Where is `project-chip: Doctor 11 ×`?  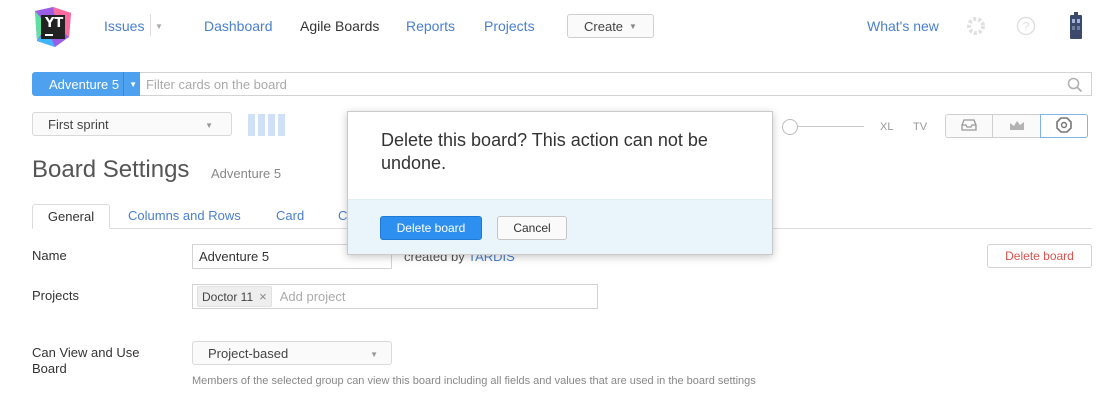 project-chip: Doctor 11 × is located at coordinates (234, 296).